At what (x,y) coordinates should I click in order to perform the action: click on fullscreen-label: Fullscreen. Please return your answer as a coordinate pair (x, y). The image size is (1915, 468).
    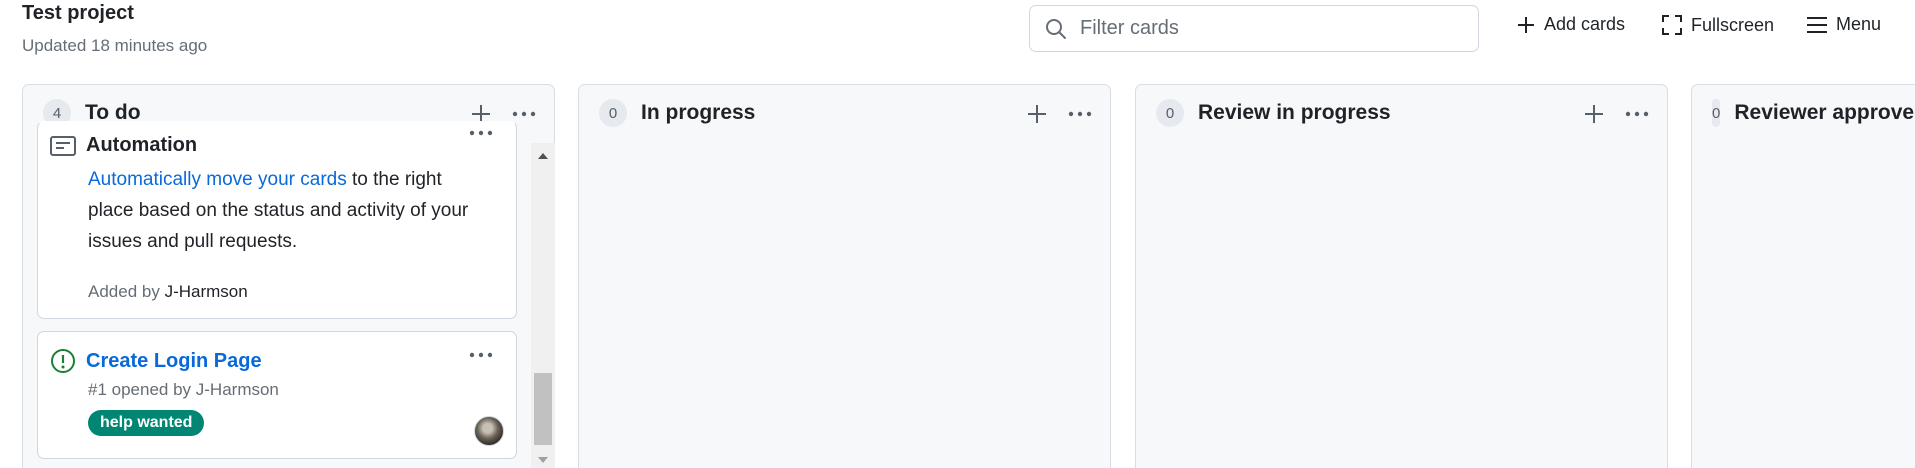
    Looking at the image, I should click on (1733, 24).